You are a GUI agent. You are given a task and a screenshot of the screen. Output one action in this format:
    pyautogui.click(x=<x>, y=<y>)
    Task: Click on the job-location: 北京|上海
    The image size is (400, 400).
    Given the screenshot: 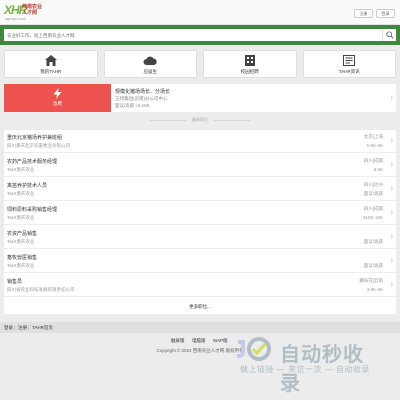 What is the action you would take?
    pyautogui.click(x=373, y=136)
    